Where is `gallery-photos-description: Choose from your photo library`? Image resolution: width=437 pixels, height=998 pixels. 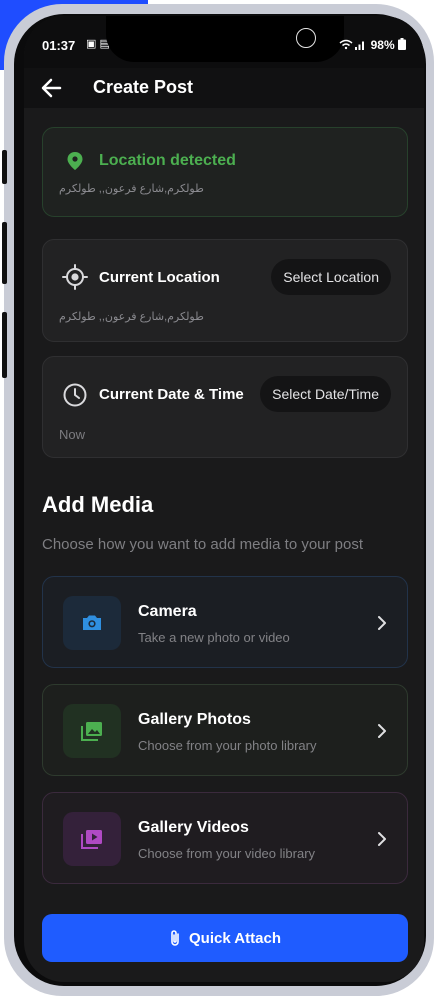 gallery-photos-description: Choose from your photo library is located at coordinates (227, 745).